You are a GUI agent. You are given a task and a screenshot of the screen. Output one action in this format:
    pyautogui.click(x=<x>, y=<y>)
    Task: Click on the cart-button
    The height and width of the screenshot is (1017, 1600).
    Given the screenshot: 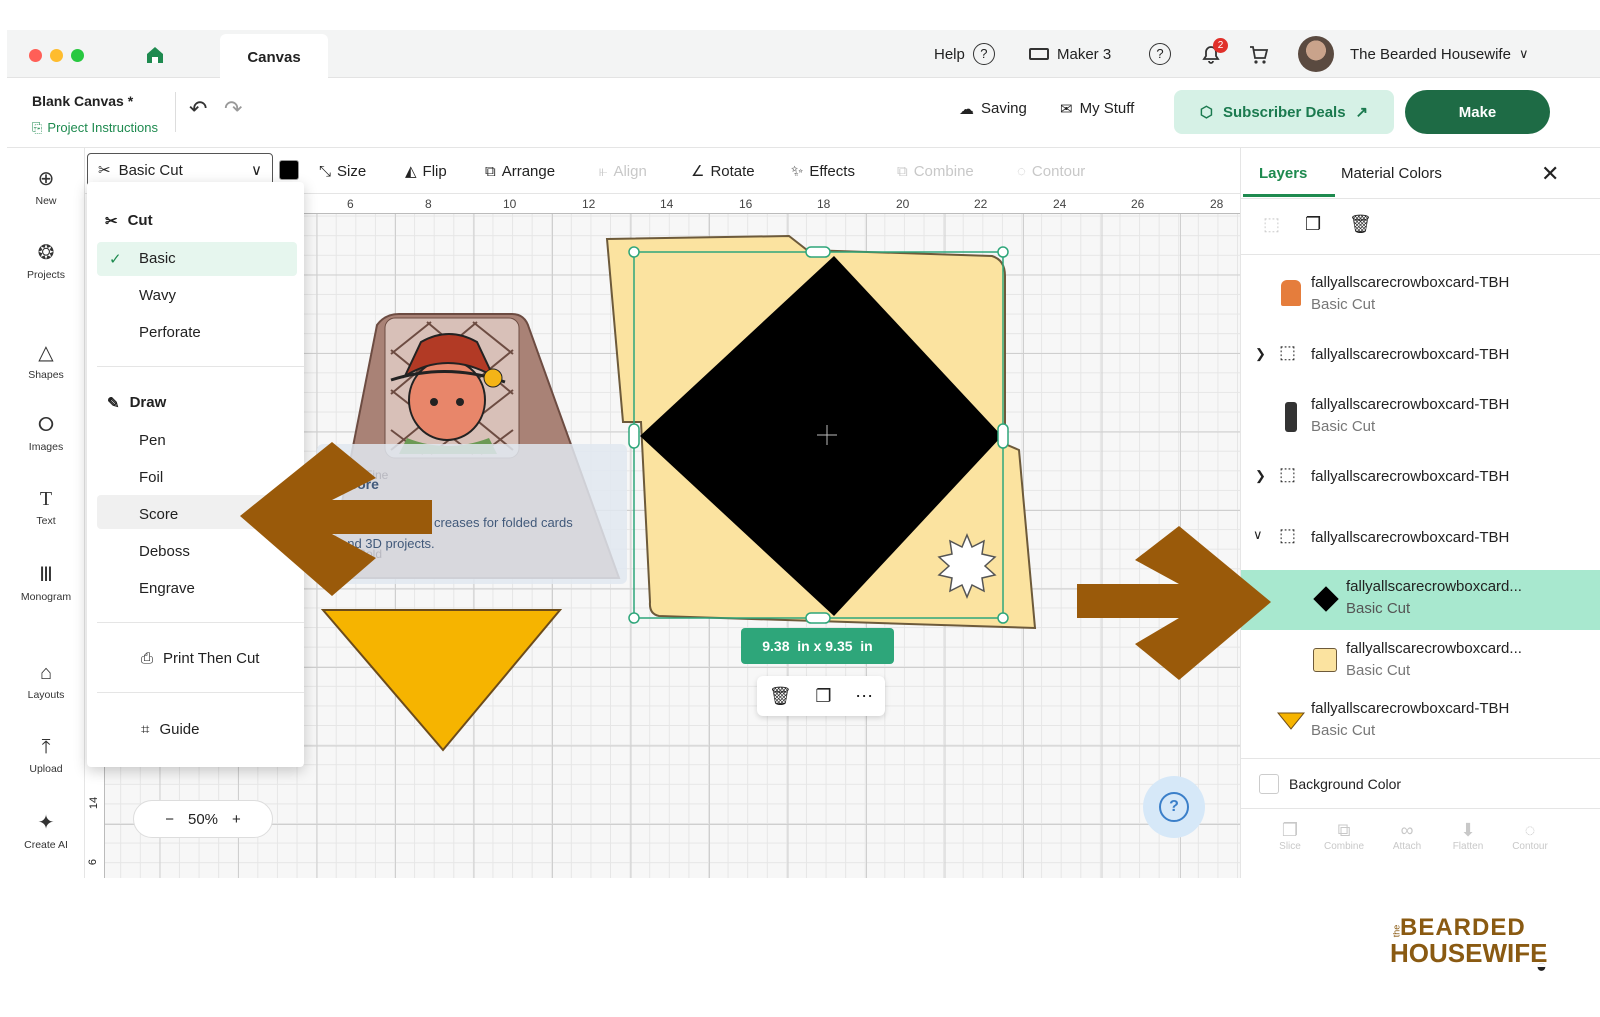 What is the action you would take?
    pyautogui.click(x=1259, y=54)
    